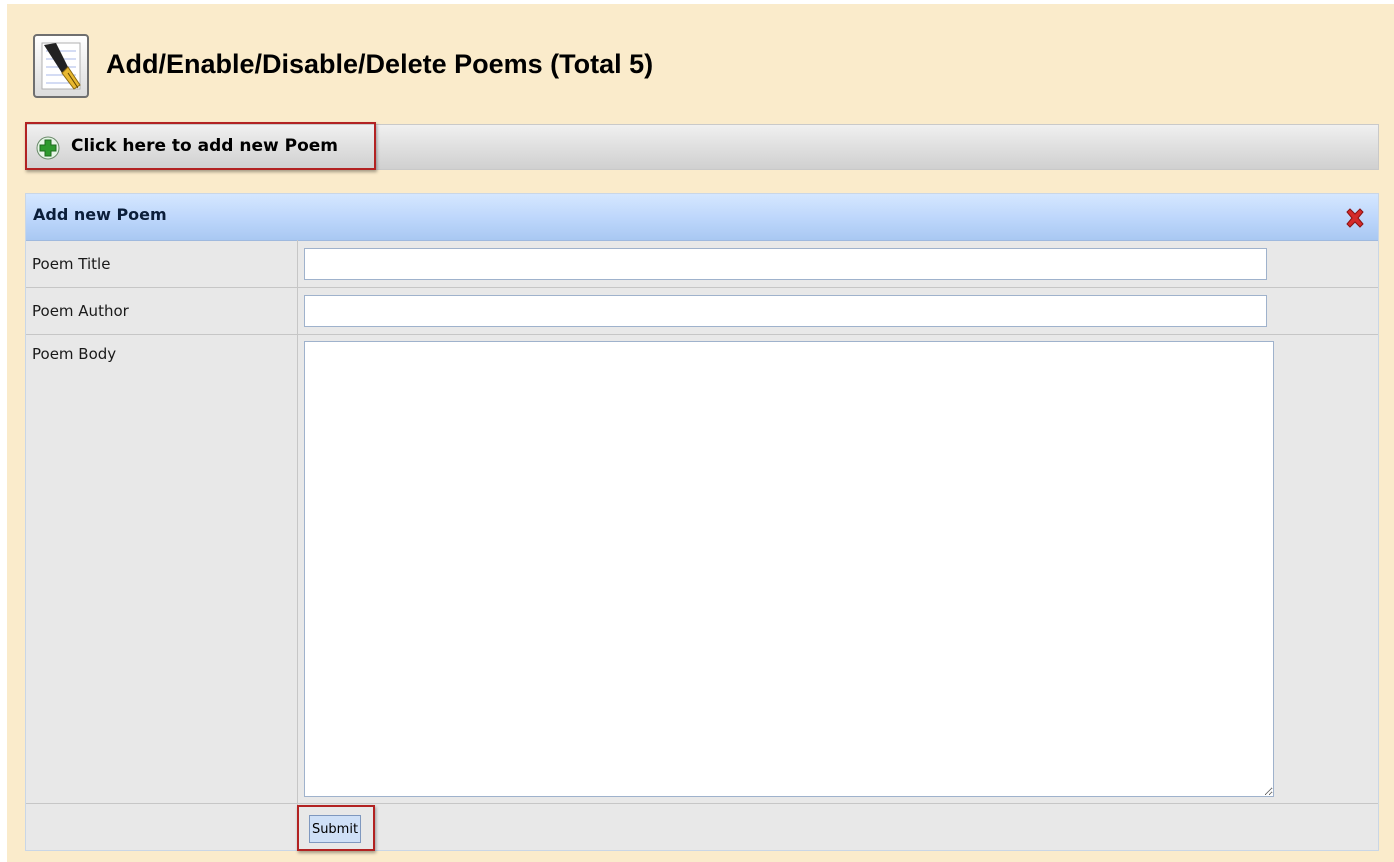 The image size is (1394, 862). What do you see at coordinates (48, 150) in the screenshot?
I see `plus-icon` at bounding box center [48, 150].